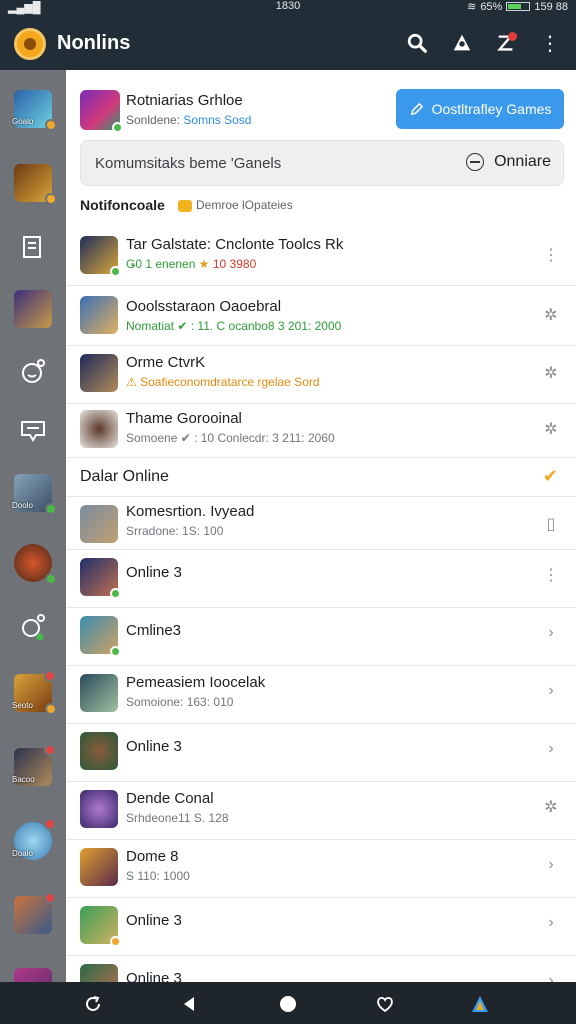  I want to click on row-subtitle: Somoione: 163: 010, so click(180, 702).